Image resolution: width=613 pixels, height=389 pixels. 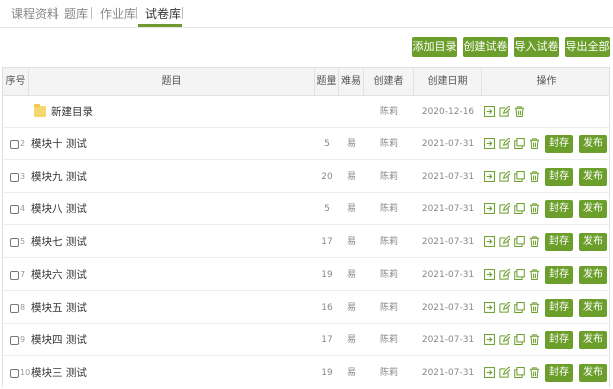 I want to click on paper-title: 模块九 测试, so click(x=131, y=177).